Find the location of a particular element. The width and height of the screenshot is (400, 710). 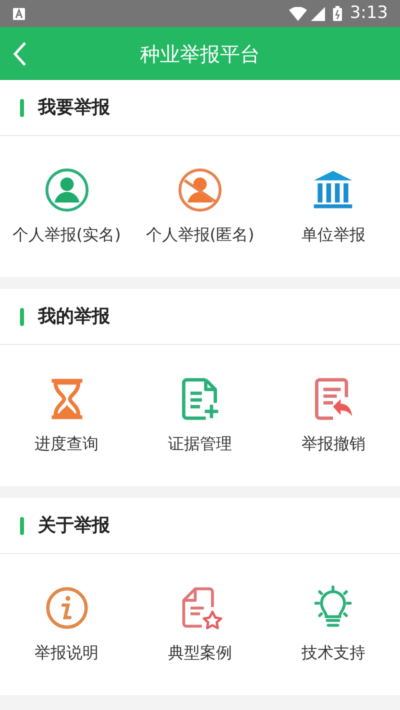

menu-item: 技术支持 is located at coordinates (333, 624).